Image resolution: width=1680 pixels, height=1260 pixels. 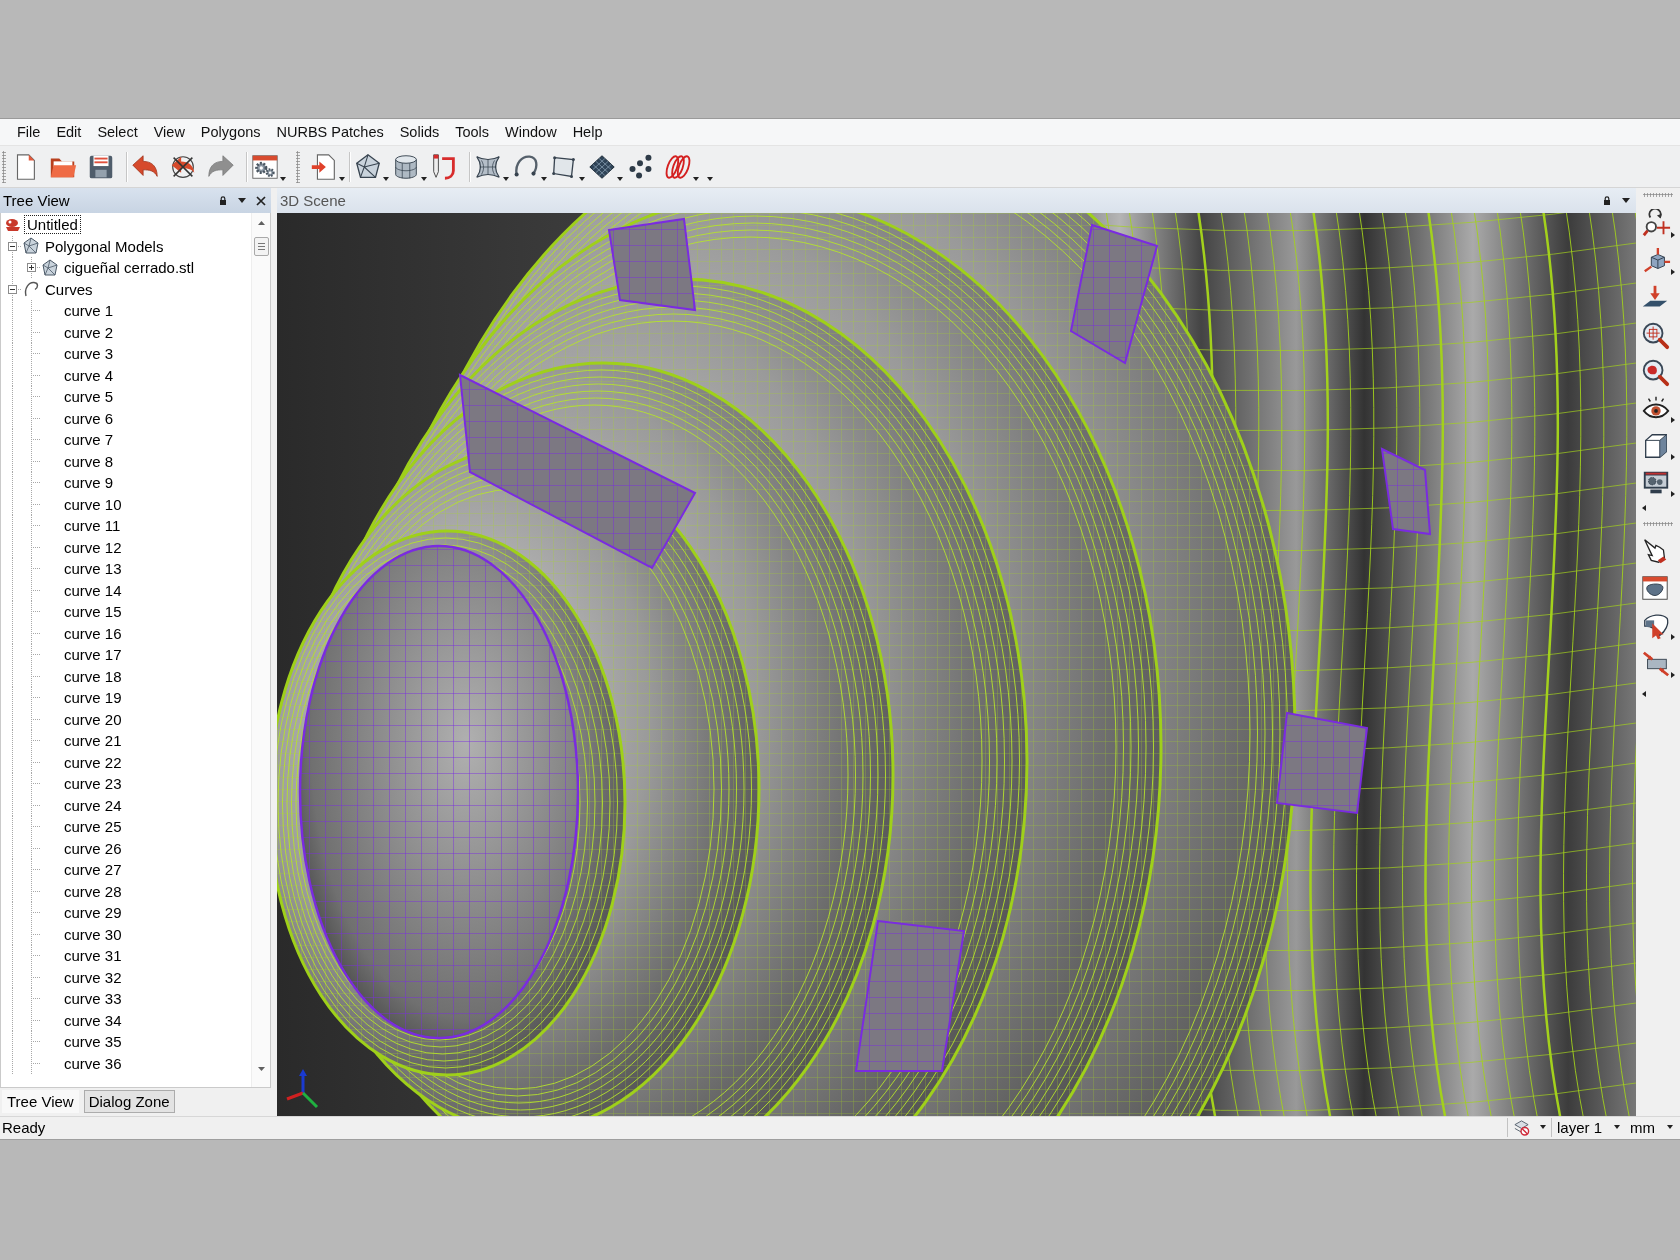 What do you see at coordinates (89, 483) in the screenshot?
I see `tree-item: curve 9` at bounding box center [89, 483].